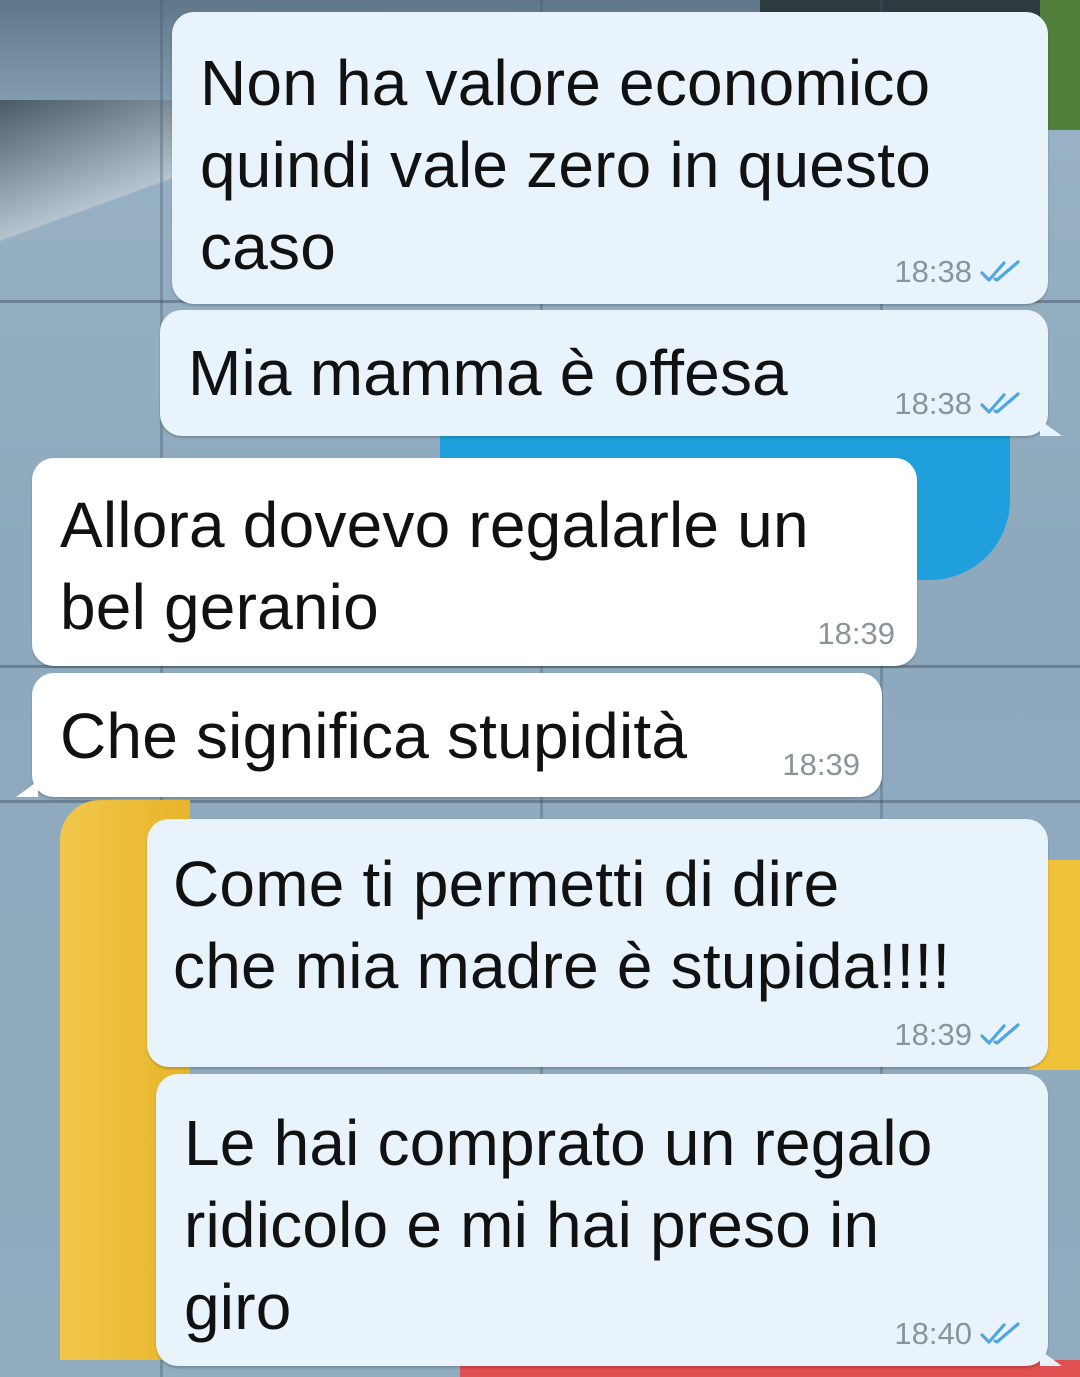  I want to click on message-meta: 18:40, so click(960, 1334).